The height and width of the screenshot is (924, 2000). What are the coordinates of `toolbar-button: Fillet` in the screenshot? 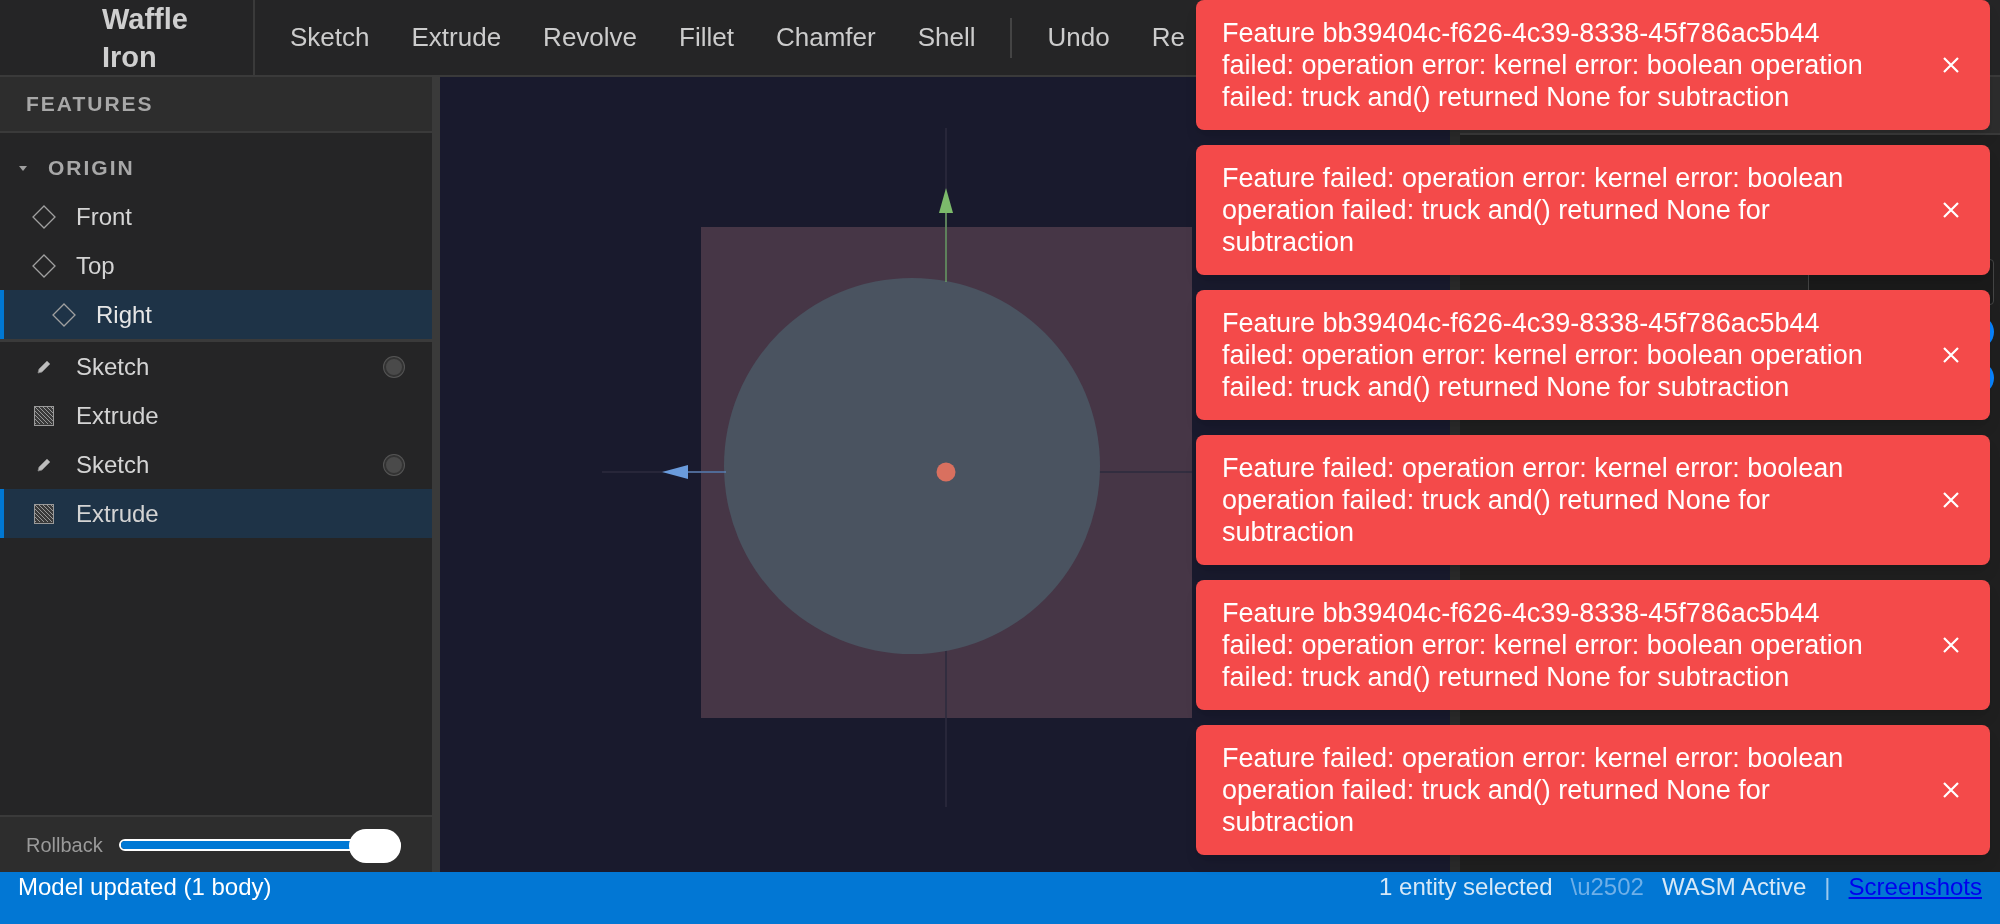 It's located at (706, 37).